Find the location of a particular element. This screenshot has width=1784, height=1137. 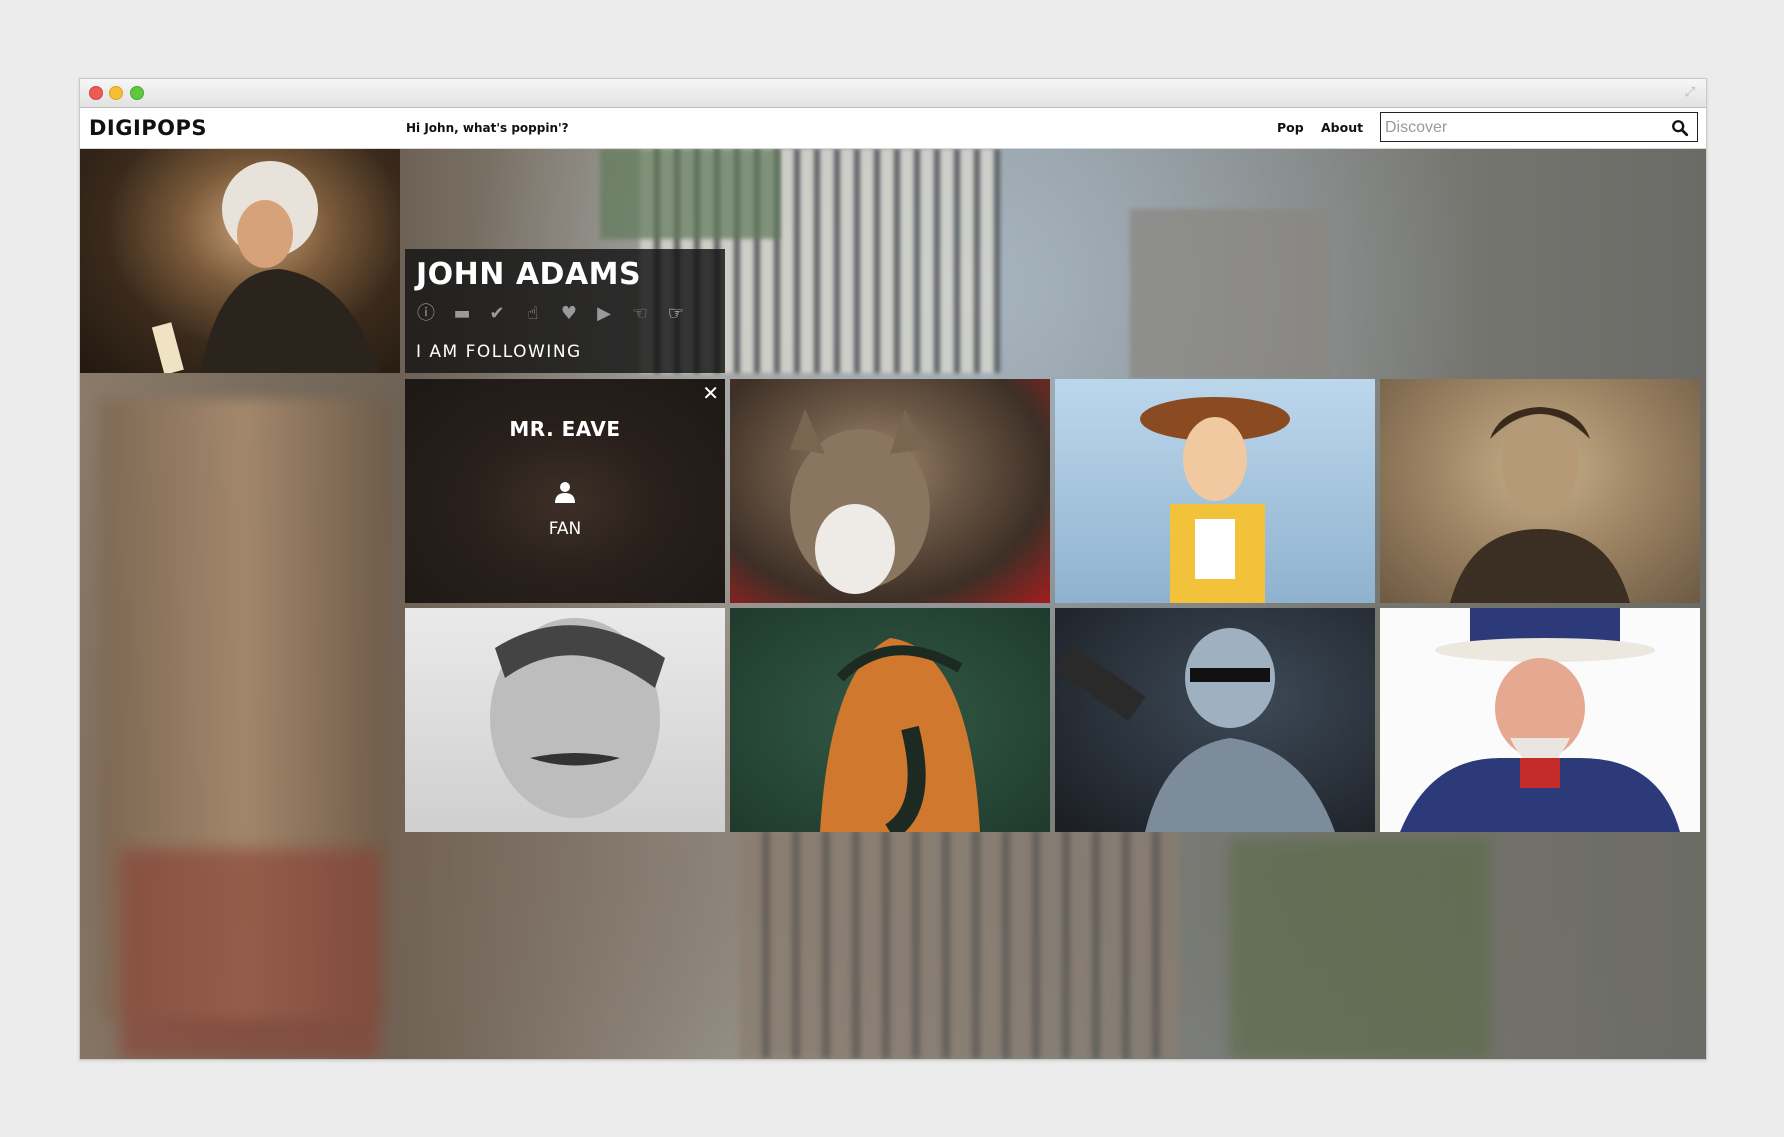

cat-art is located at coordinates (860, 501).